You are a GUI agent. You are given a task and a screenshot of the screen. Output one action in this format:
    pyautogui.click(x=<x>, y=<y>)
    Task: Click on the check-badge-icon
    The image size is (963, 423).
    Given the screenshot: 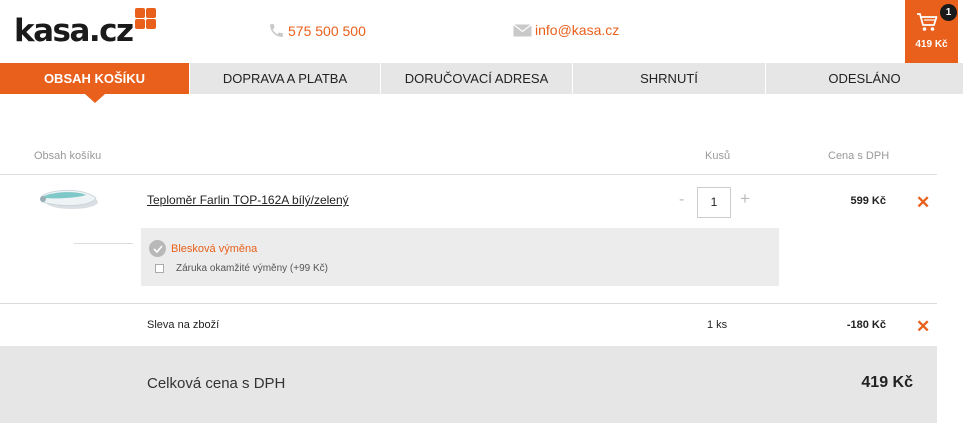 What is the action you would take?
    pyautogui.click(x=157, y=248)
    